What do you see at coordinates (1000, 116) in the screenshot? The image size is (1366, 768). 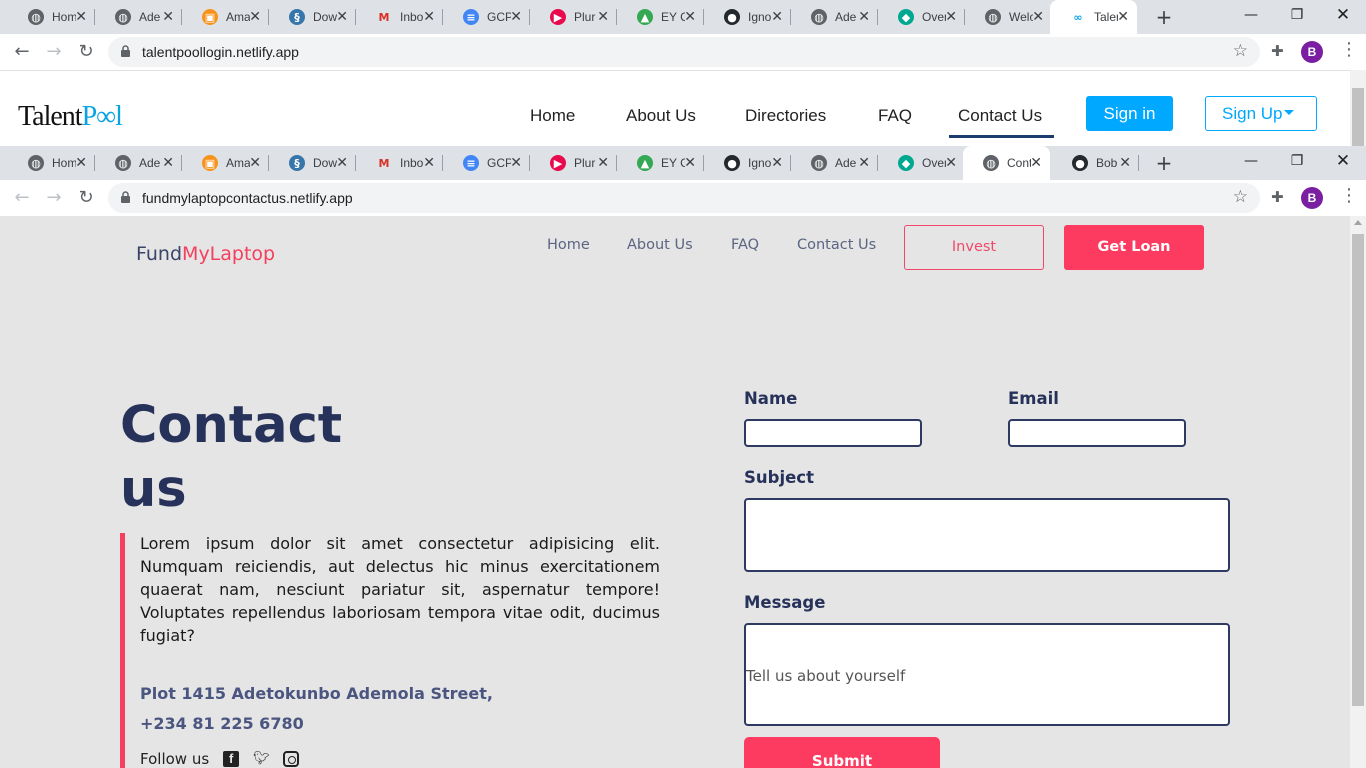 I see `tp-nav-contact: Contact Us` at bounding box center [1000, 116].